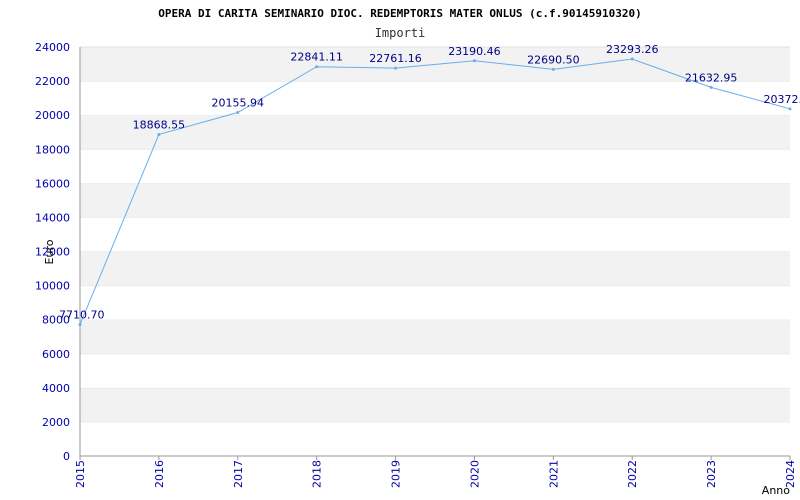 This screenshot has width=800, height=500. Describe the element at coordinates (56, 422) in the screenshot. I see `y-tick-label: 2000` at that location.